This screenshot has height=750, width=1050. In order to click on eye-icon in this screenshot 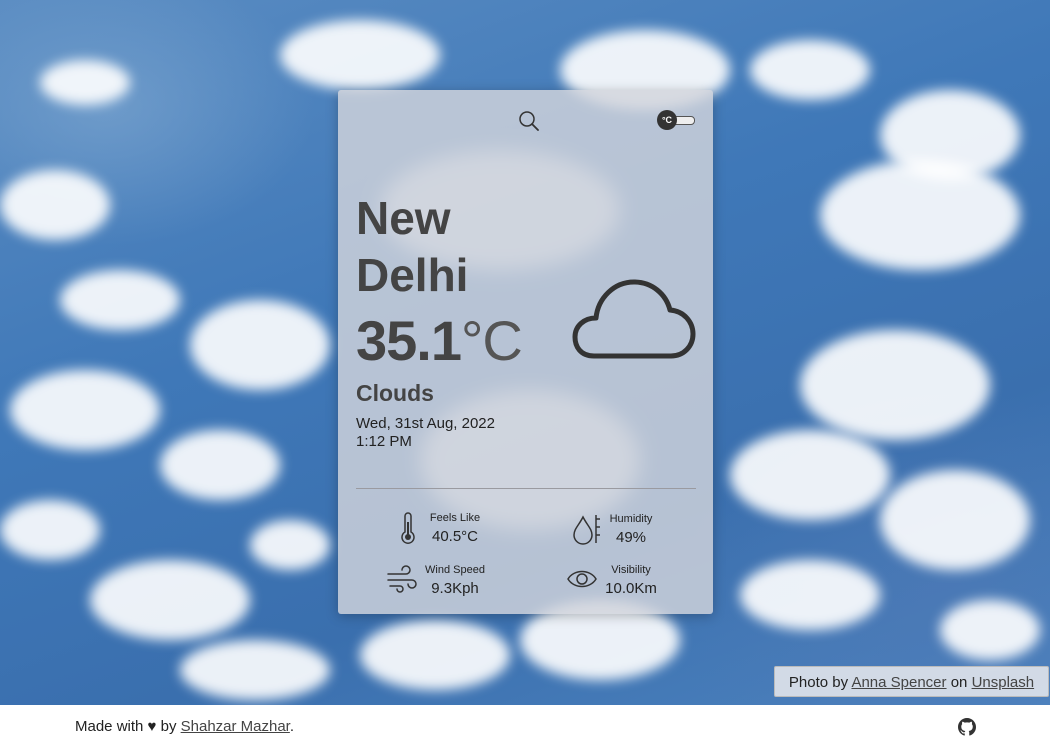, I will do `click(582, 579)`.